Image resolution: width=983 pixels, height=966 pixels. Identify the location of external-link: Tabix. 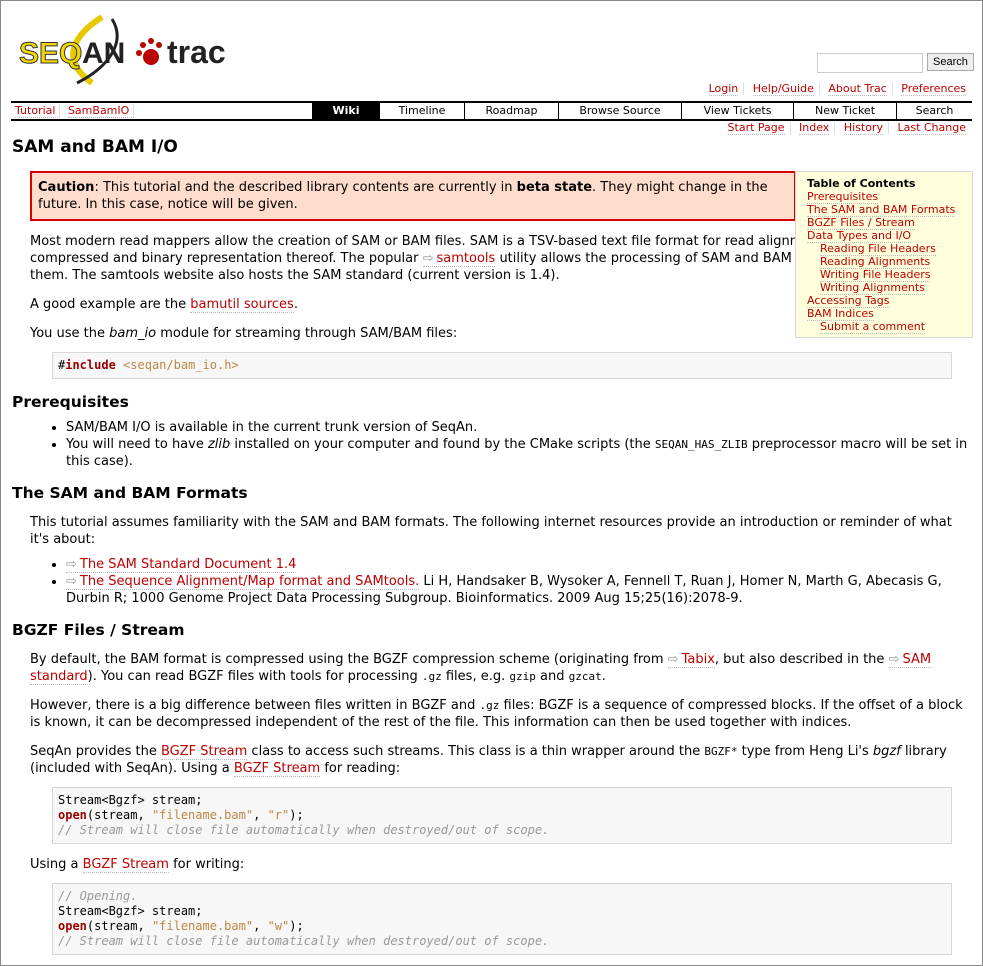
(691, 660).